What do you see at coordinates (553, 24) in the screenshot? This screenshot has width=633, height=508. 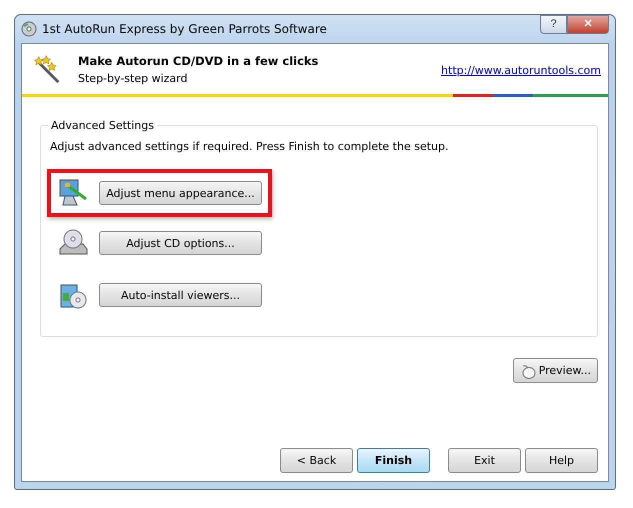 I see `help-button: ?` at bounding box center [553, 24].